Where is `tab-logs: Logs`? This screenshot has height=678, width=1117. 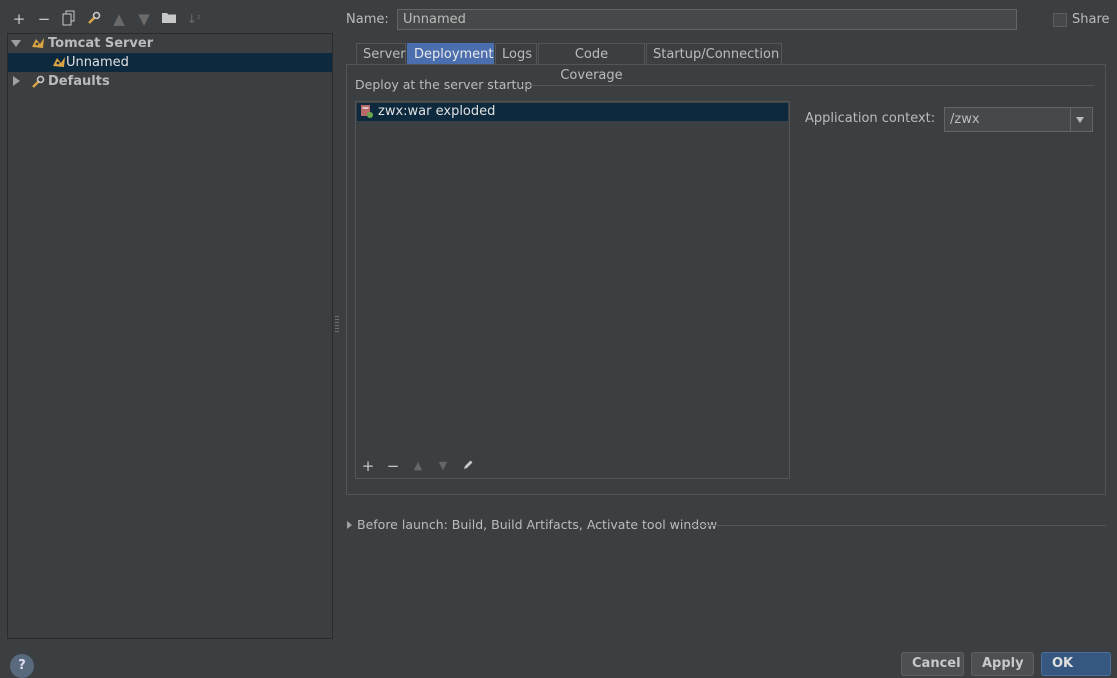
tab-logs: Logs is located at coordinates (516, 53).